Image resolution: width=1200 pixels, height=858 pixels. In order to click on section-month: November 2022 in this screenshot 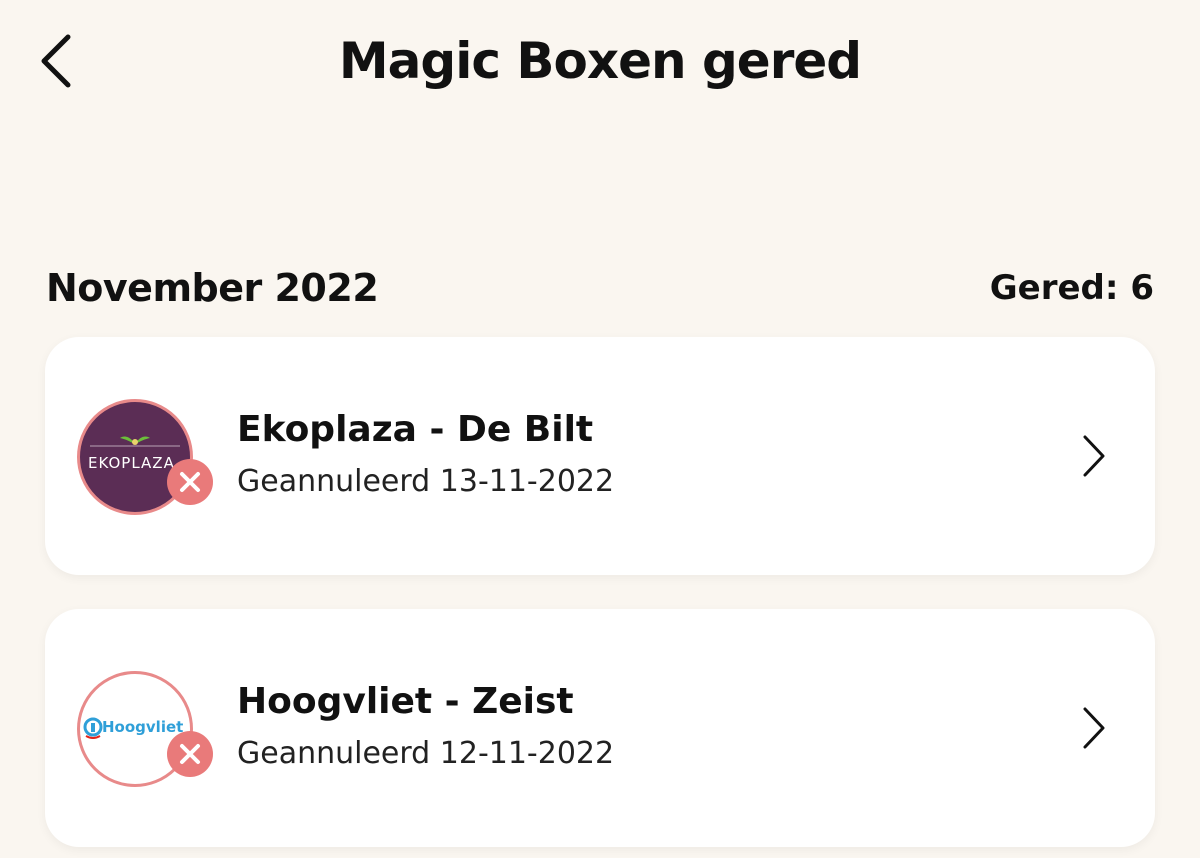, I will do `click(212, 288)`.